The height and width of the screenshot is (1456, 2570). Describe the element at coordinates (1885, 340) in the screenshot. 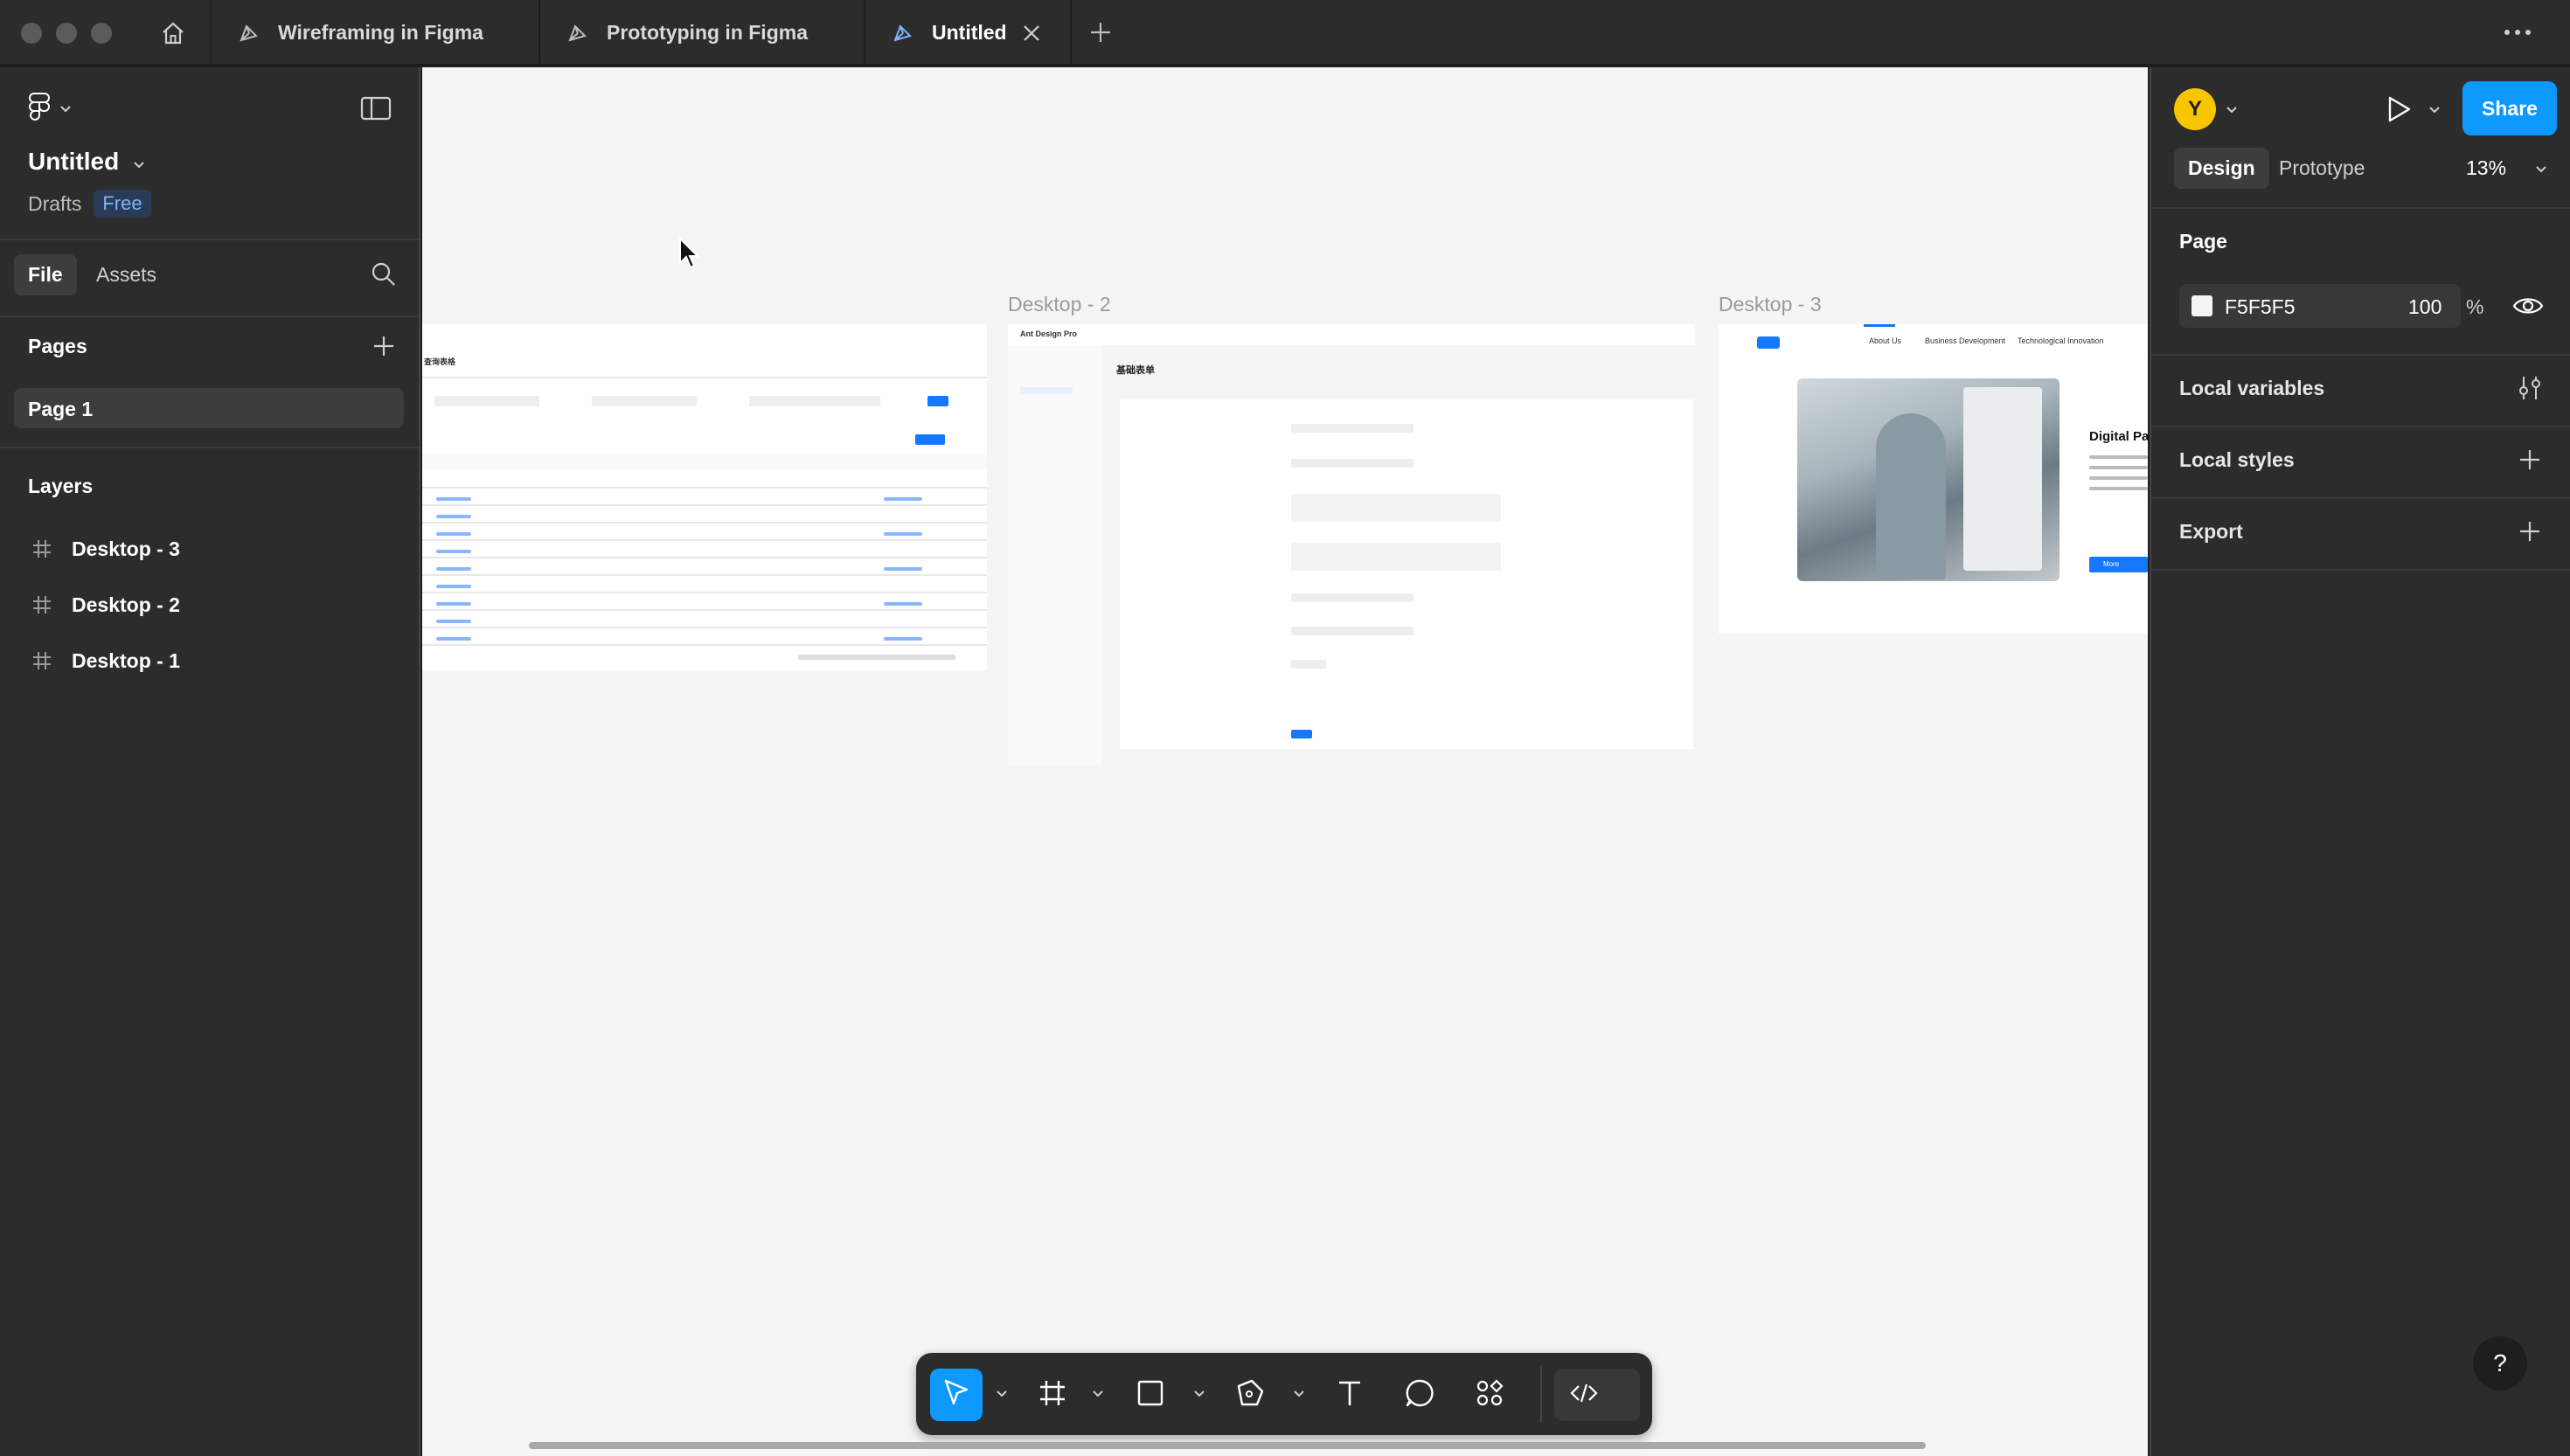

I see `nav-item: About Us` at that location.